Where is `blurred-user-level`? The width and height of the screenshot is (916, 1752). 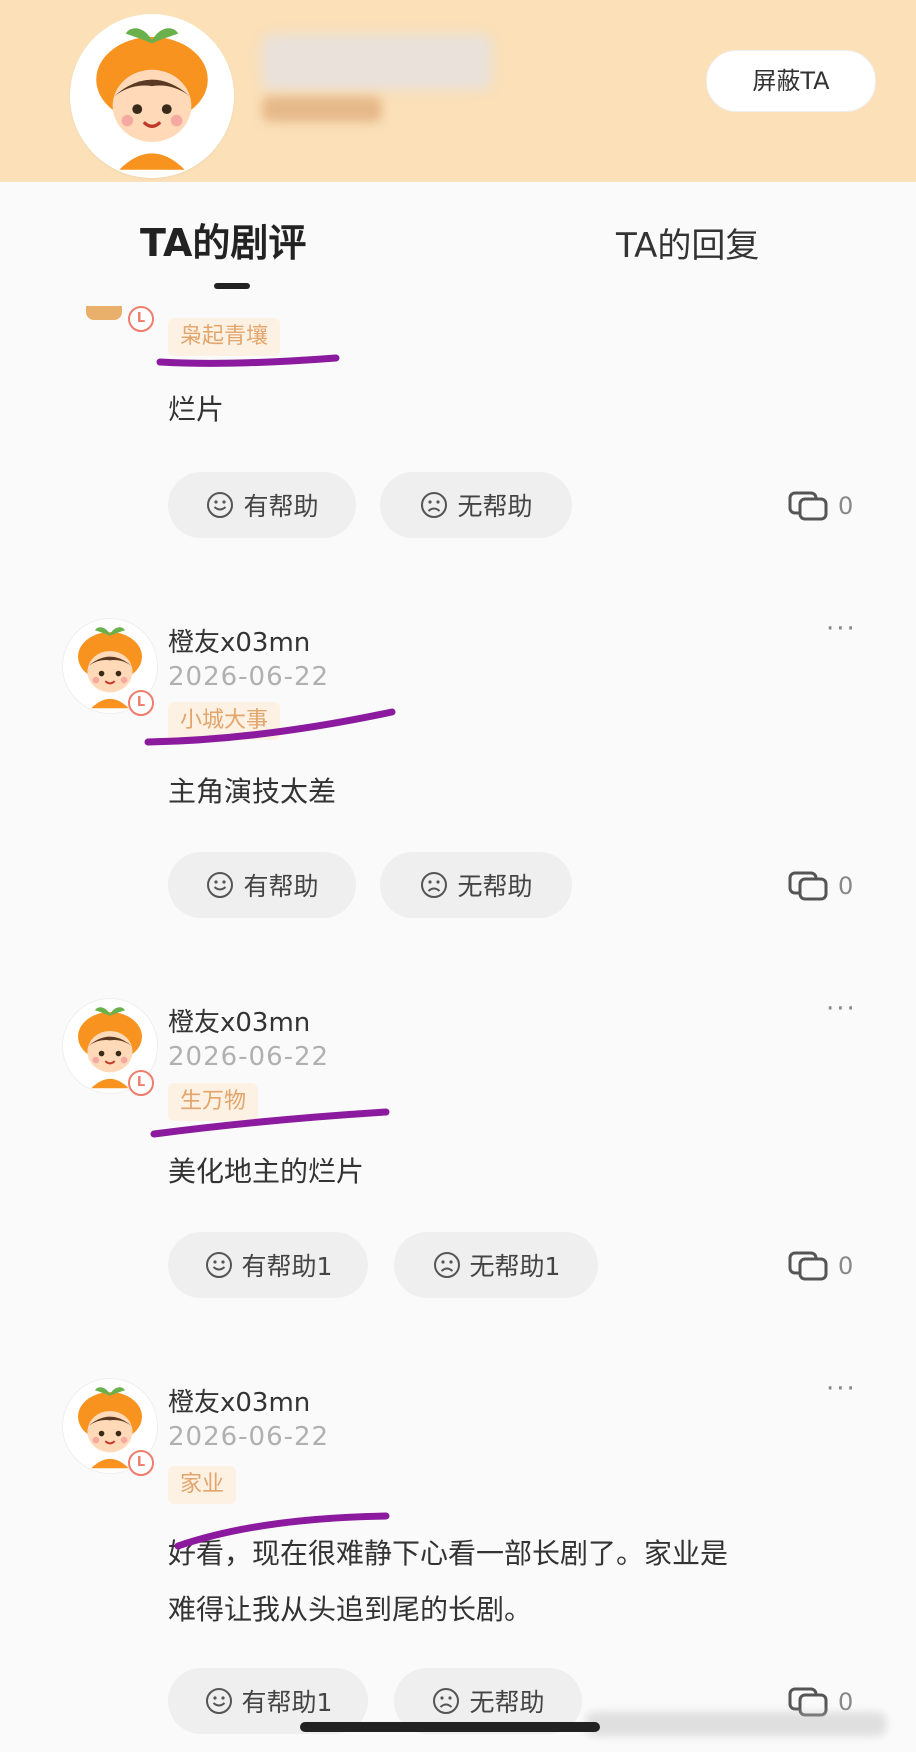
blurred-user-level is located at coordinates (322, 109).